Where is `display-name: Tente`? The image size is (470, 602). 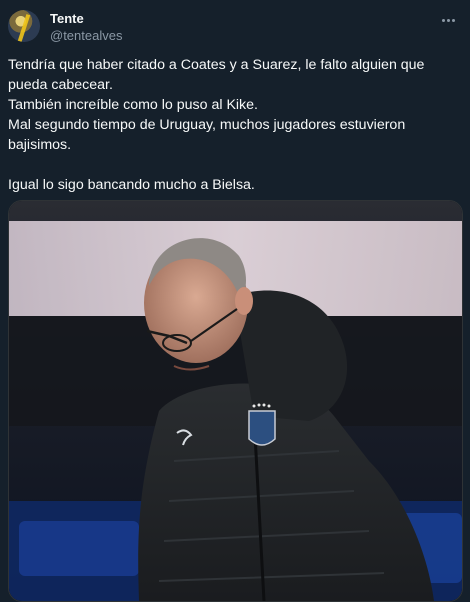
display-name: Tente is located at coordinates (67, 18).